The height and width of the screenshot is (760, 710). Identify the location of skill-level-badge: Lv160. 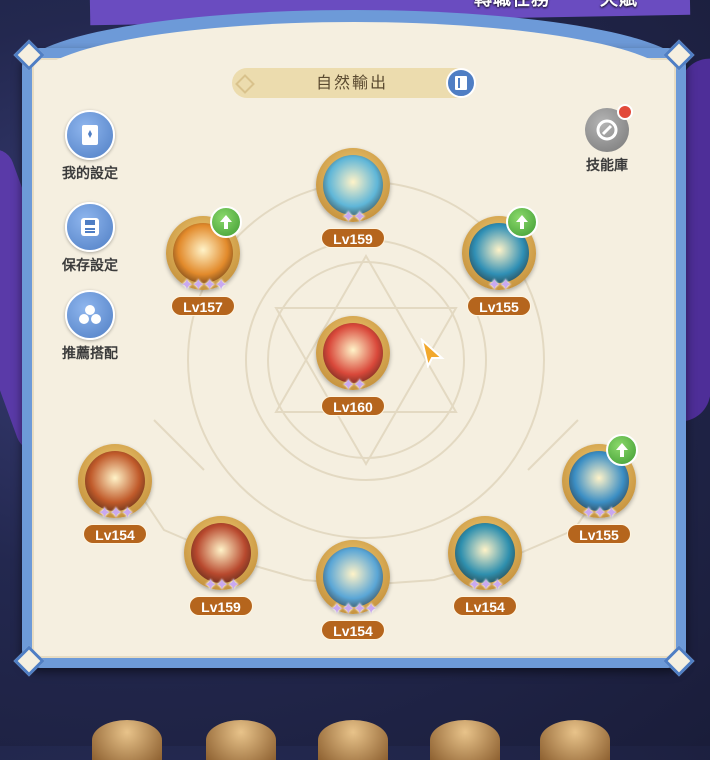
(353, 406).